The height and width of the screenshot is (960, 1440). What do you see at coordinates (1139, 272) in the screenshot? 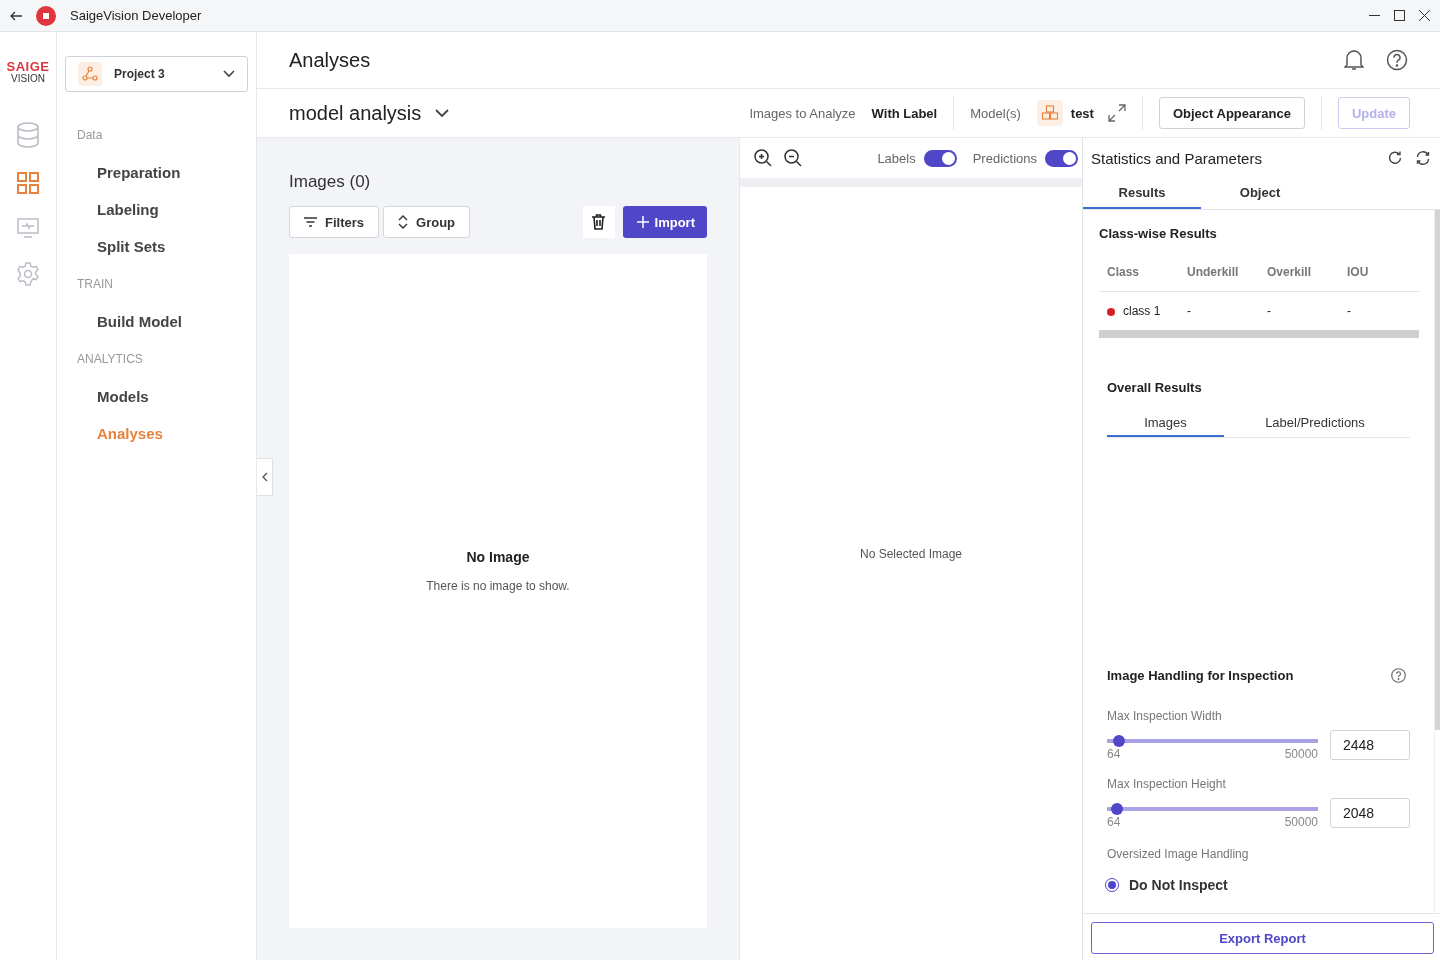
I see `column-header: Class` at bounding box center [1139, 272].